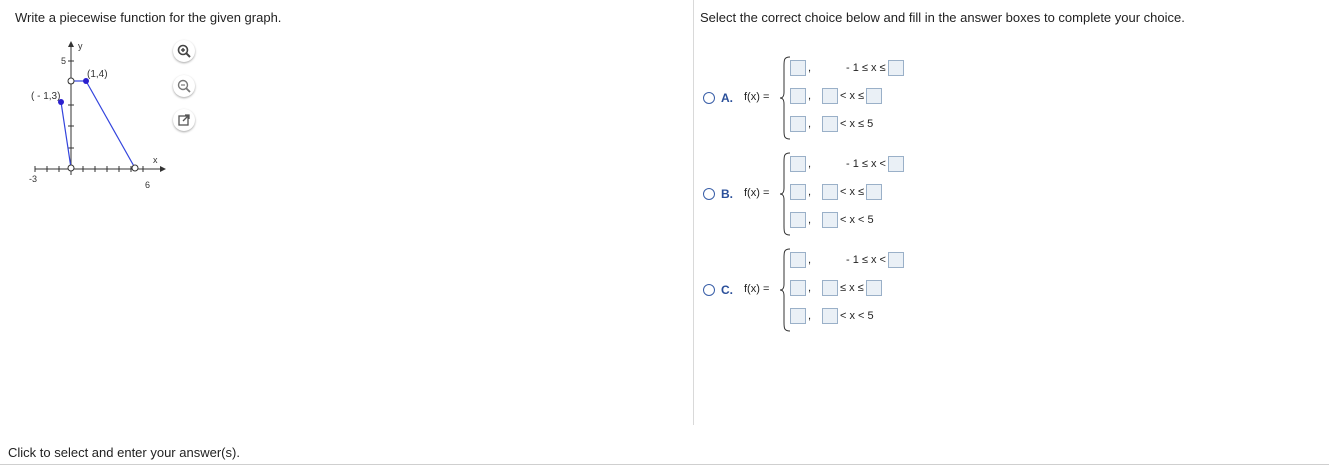 Image resolution: width=1329 pixels, height=468 pixels. I want to click on choice-a: A. f(x) = , - 1 ≤ x ≤ , < x ≤ , < x ≤ 5, so click(1011, 100).